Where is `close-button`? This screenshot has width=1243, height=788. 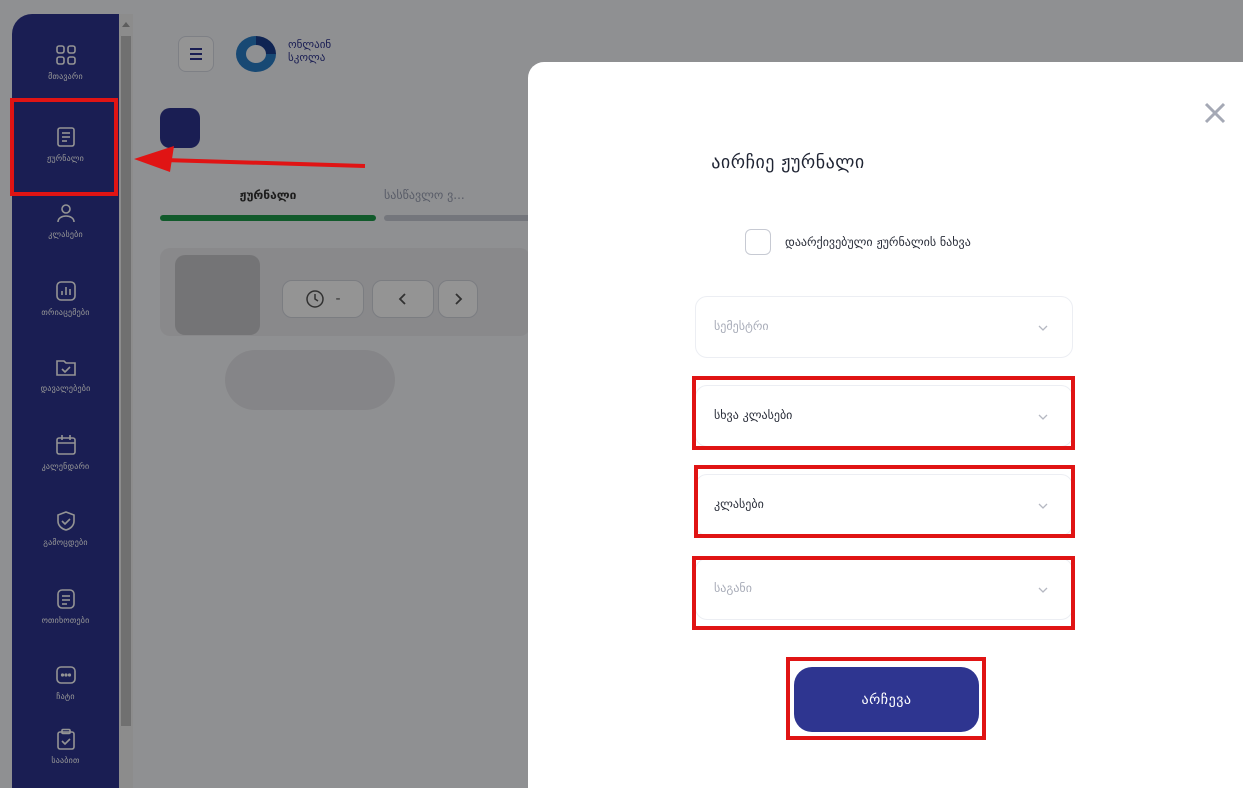 close-button is located at coordinates (1215, 113).